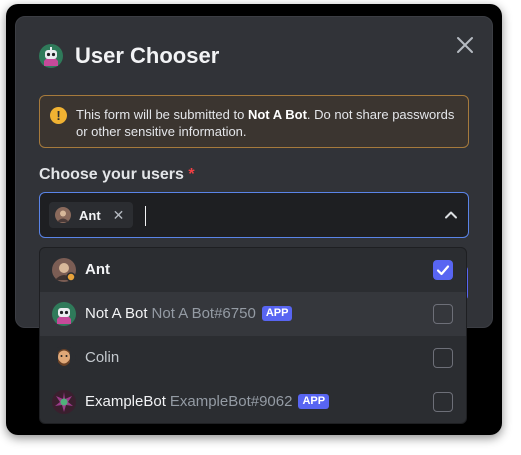  What do you see at coordinates (58, 115) in the screenshot?
I see `exclamation-icon: !` at bounding box center [58, 115].